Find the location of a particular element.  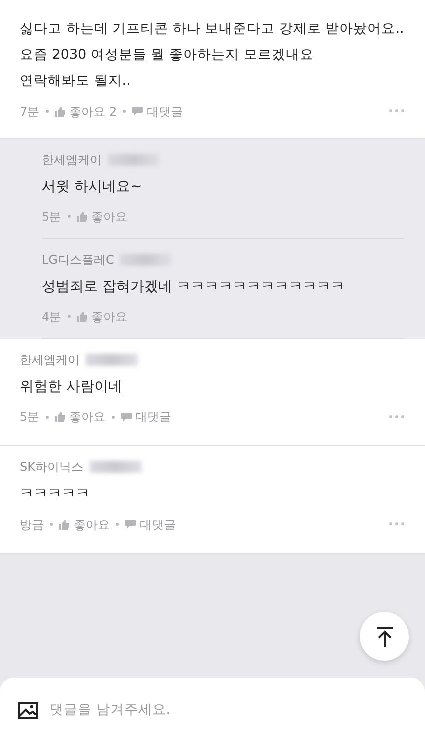

comment-input: 댓글을 남겨주세요. is located at coordinates (212, 710).